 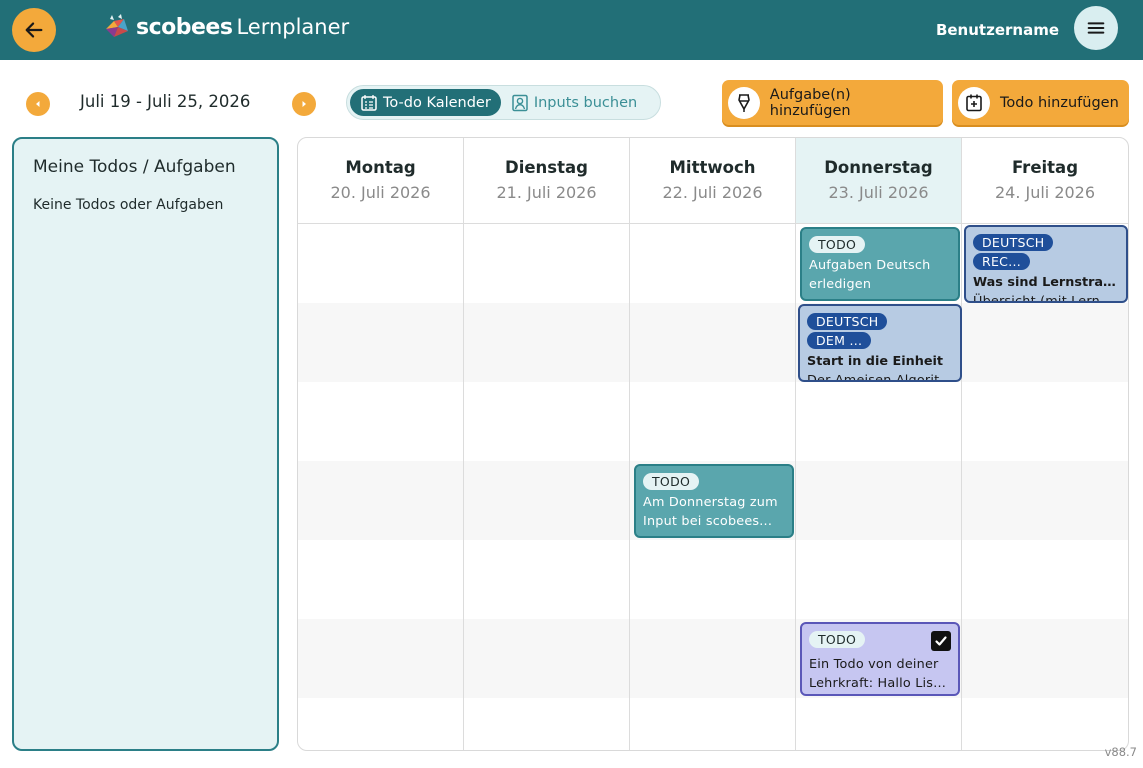 What do you see at coordinates (710, 502) in the screenshot?
I see `card-text: Am Donnerstag zum` at bounding box center [710, 502].